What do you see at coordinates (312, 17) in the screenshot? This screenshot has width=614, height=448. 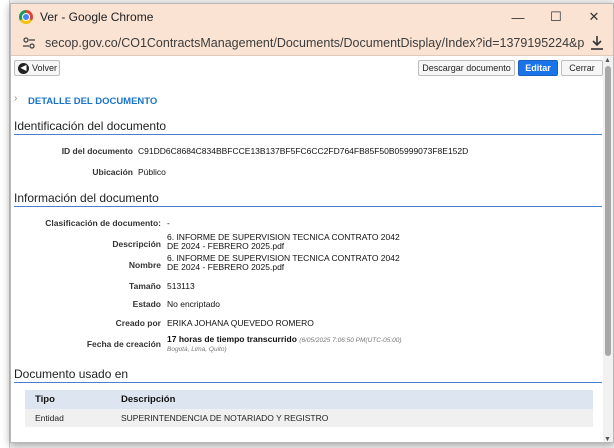 I see `title-bar: Ver - Google Chrome — ☐ ✕` at bounding box center [312, 17].